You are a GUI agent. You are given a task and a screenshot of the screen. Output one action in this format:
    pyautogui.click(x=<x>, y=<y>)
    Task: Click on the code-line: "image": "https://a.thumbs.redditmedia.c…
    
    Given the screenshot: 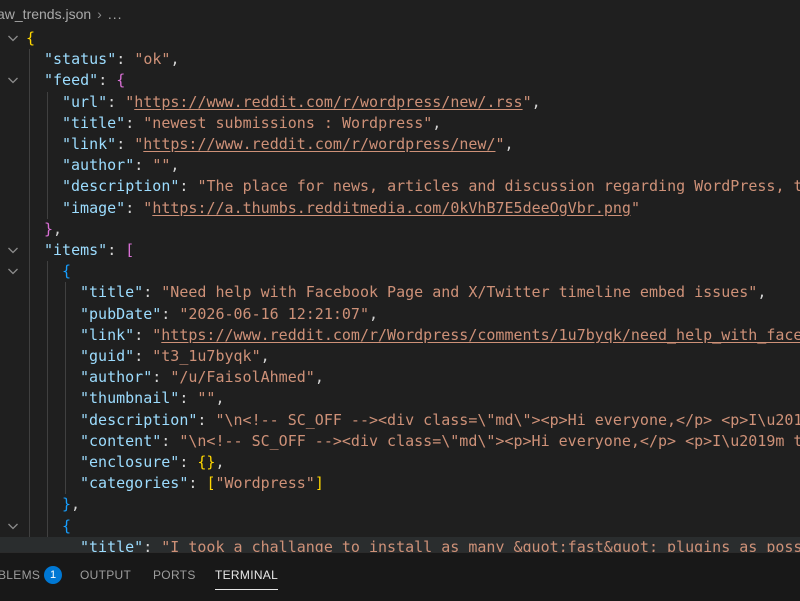 What is the action you would take?
    pyautogui.click(x=400, y=208)
    